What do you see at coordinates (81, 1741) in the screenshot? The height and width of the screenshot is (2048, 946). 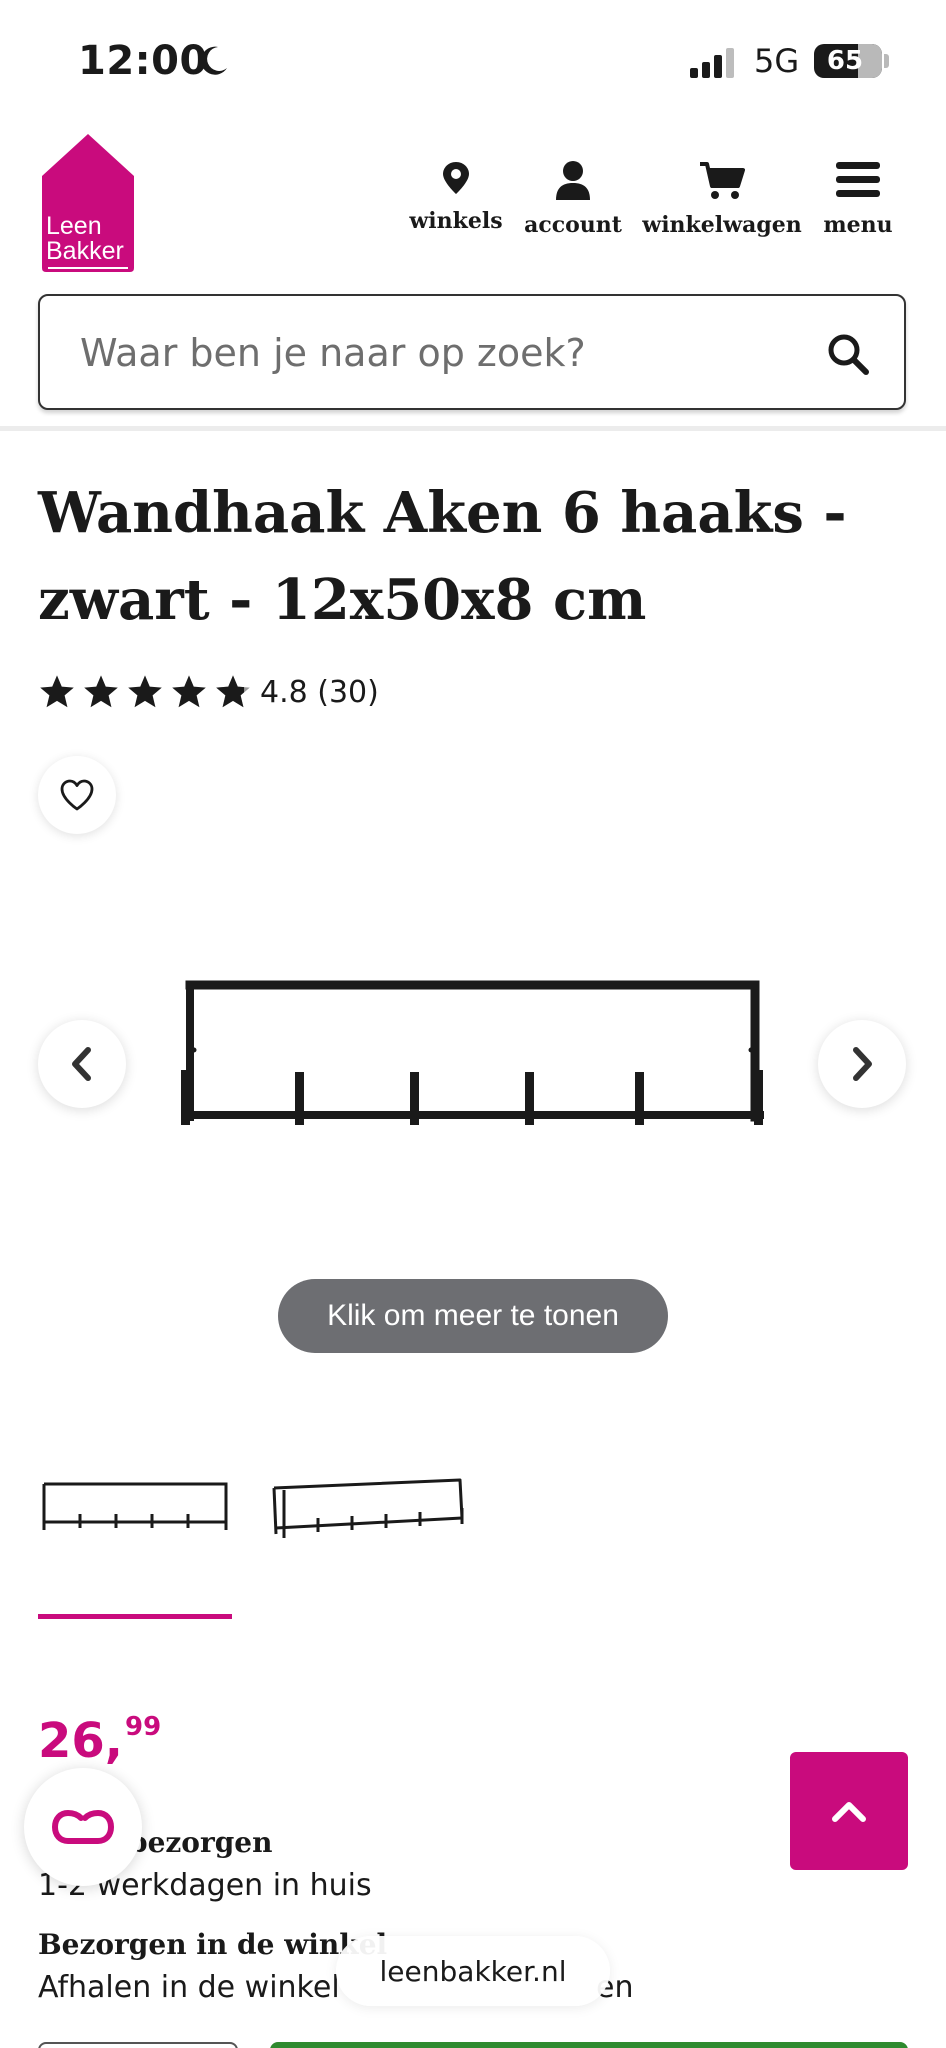 I see `price-main: 26,` at bounding box center [81, 1741].